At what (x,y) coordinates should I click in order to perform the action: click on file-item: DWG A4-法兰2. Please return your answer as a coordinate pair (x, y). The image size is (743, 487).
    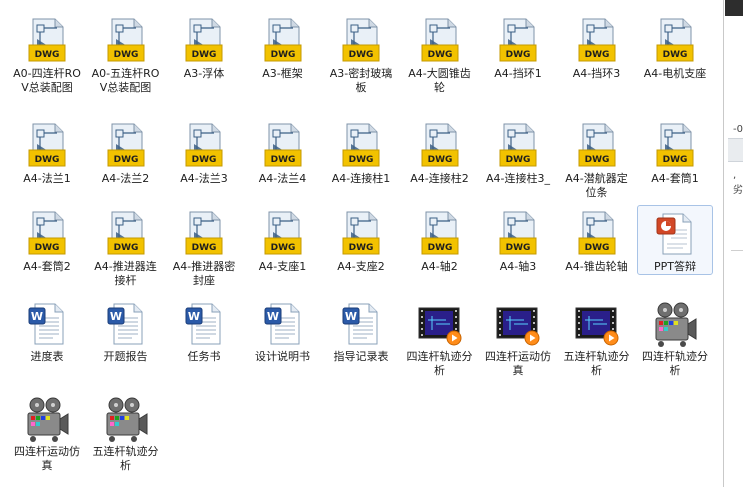
    Looking at the image, I should click on (126, 152).